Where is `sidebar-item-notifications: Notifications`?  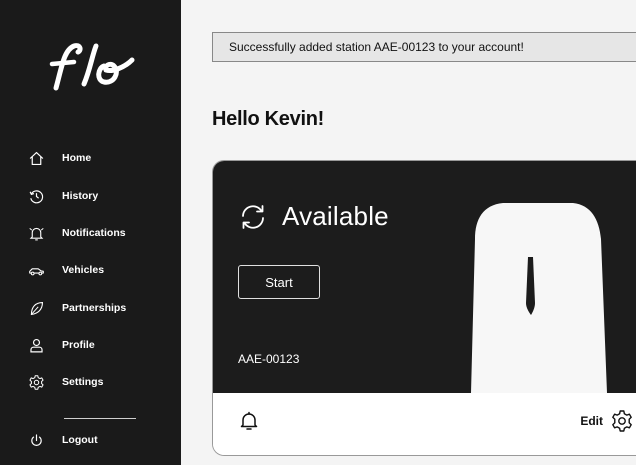
sidebar-item-notifications: Notifications is located at coordinates (77, 233).